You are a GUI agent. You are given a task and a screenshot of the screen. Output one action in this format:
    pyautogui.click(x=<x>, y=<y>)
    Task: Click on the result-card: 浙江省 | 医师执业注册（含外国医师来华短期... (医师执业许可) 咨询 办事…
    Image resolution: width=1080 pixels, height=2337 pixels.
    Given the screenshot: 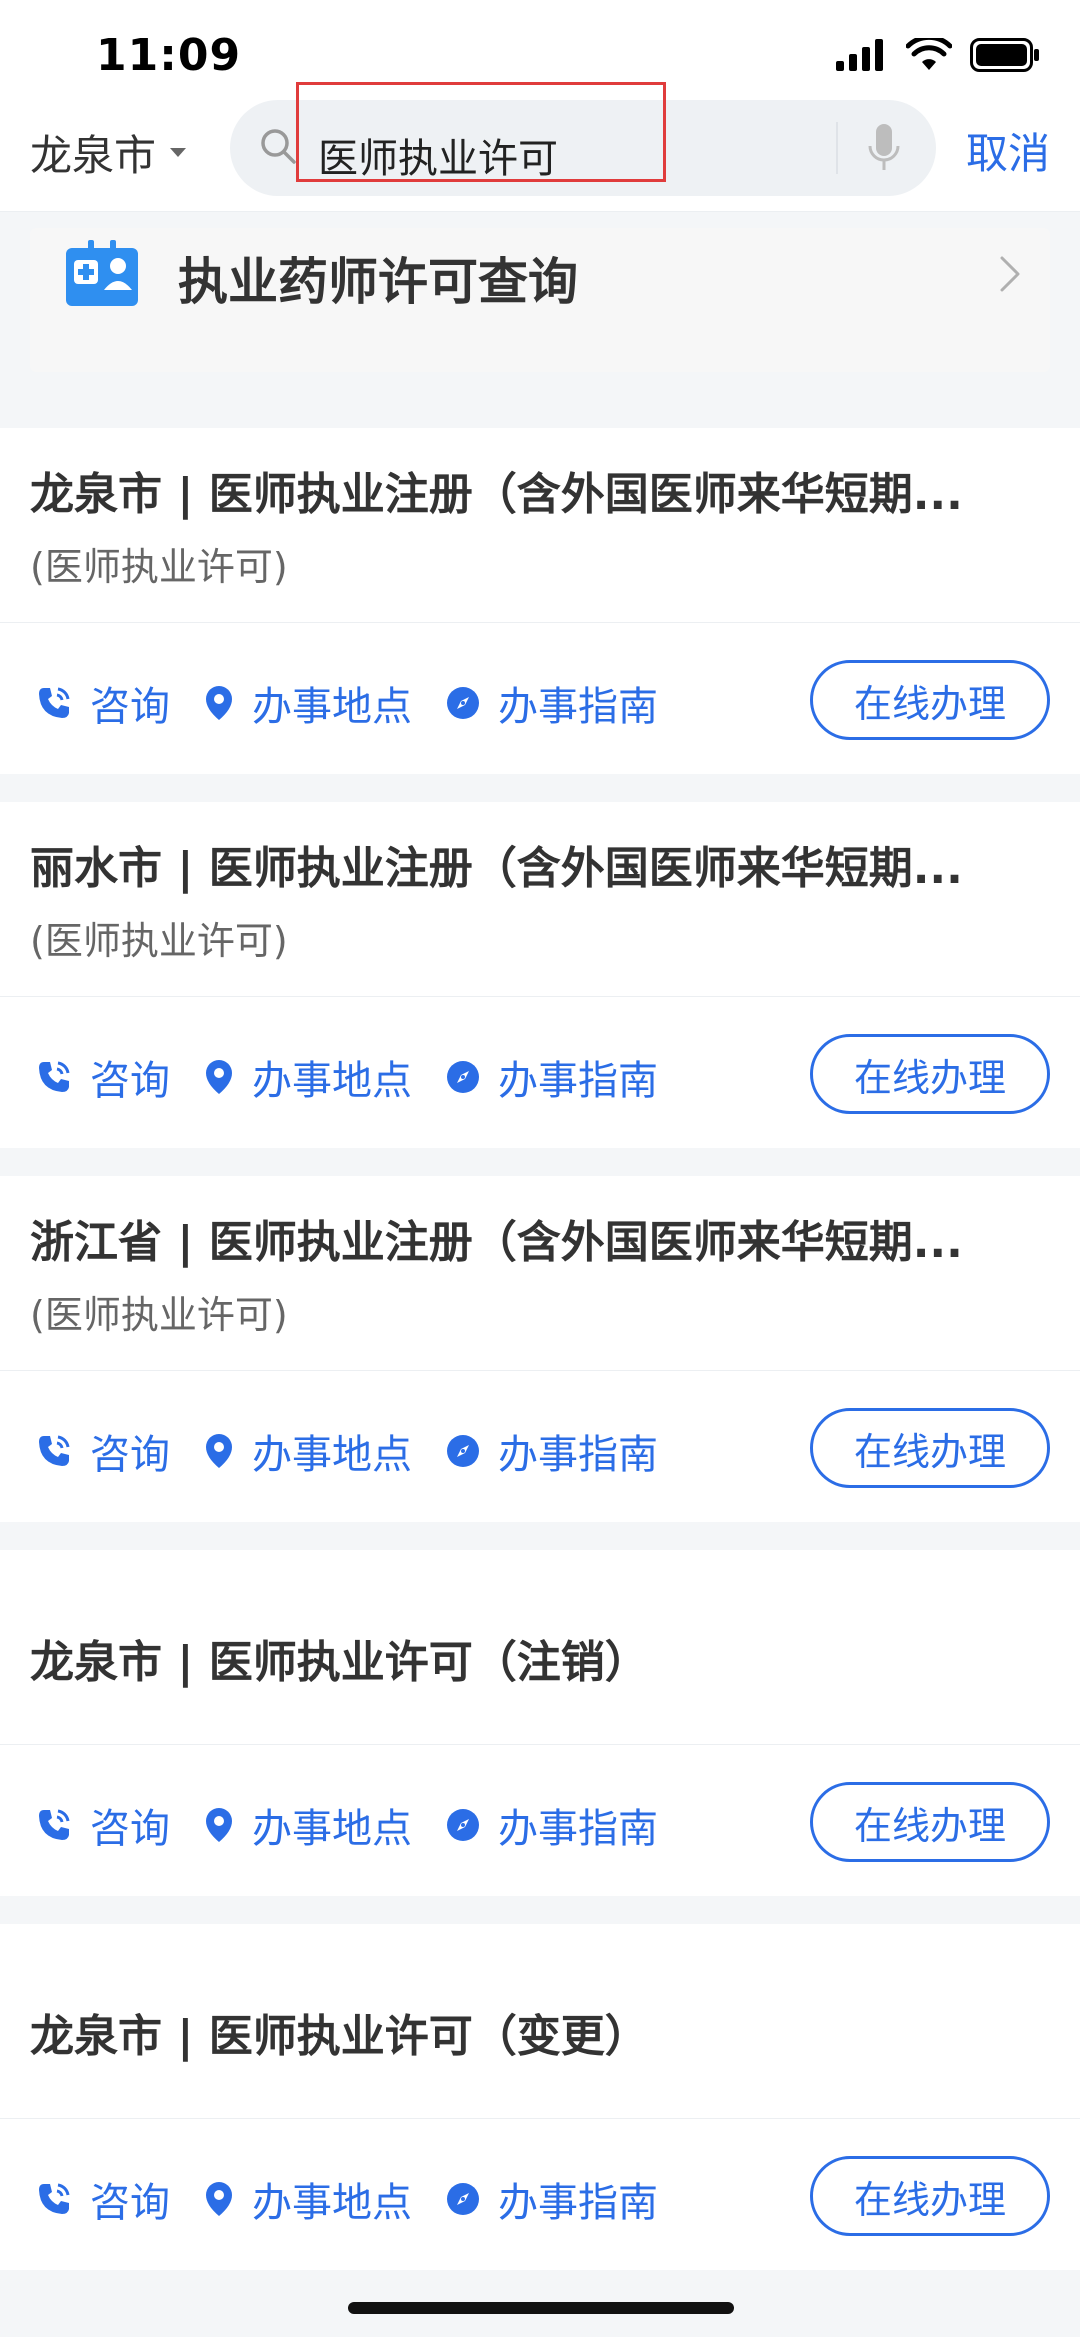 What is the action you would take?
    pyautogui.click(x=540, y=1349)
    